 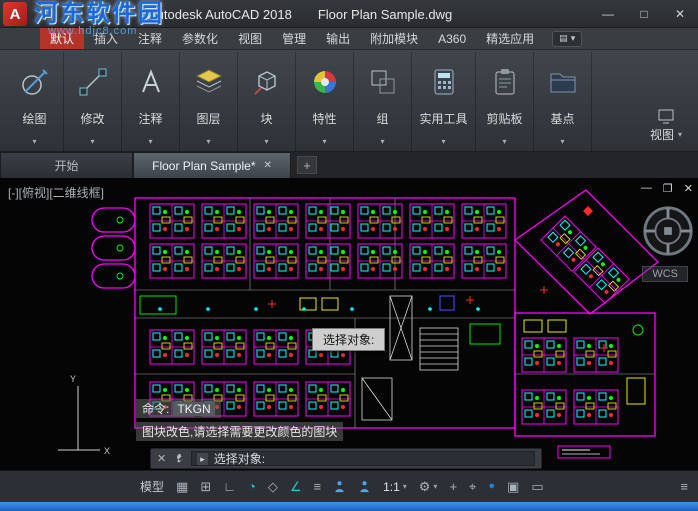 I want to click on maximize-icon: □, so click(x=644, y=14).